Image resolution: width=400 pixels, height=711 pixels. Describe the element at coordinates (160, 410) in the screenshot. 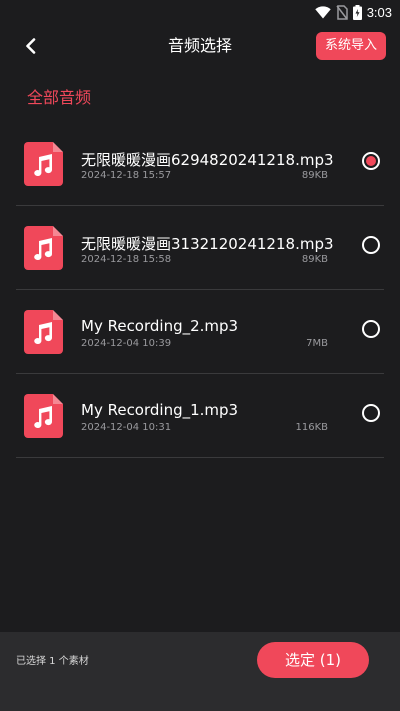

I see `file-name: My Recording_1.mp3` at that location.